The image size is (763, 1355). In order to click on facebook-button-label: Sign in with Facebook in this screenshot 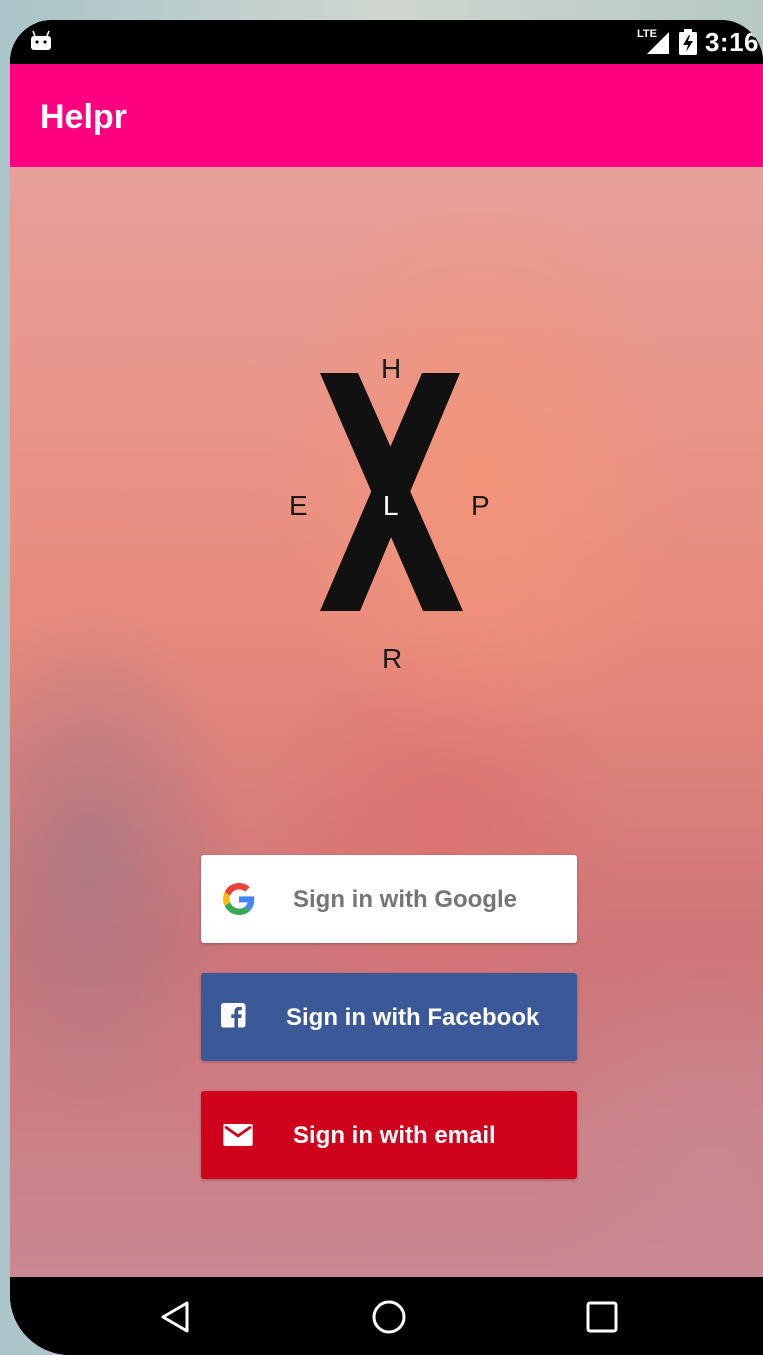, I will do `click(413, 1017)`.